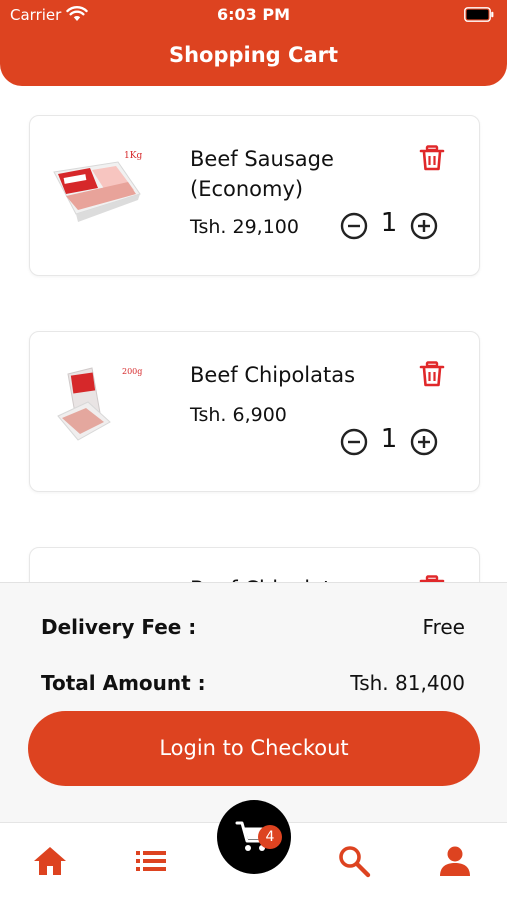 This screenshot has width=507, height=900. What do you see at coordinates (238, 415) in the screenshot?
I see `product-price: Tsh. 6,900` at bounding box center [238, 415].